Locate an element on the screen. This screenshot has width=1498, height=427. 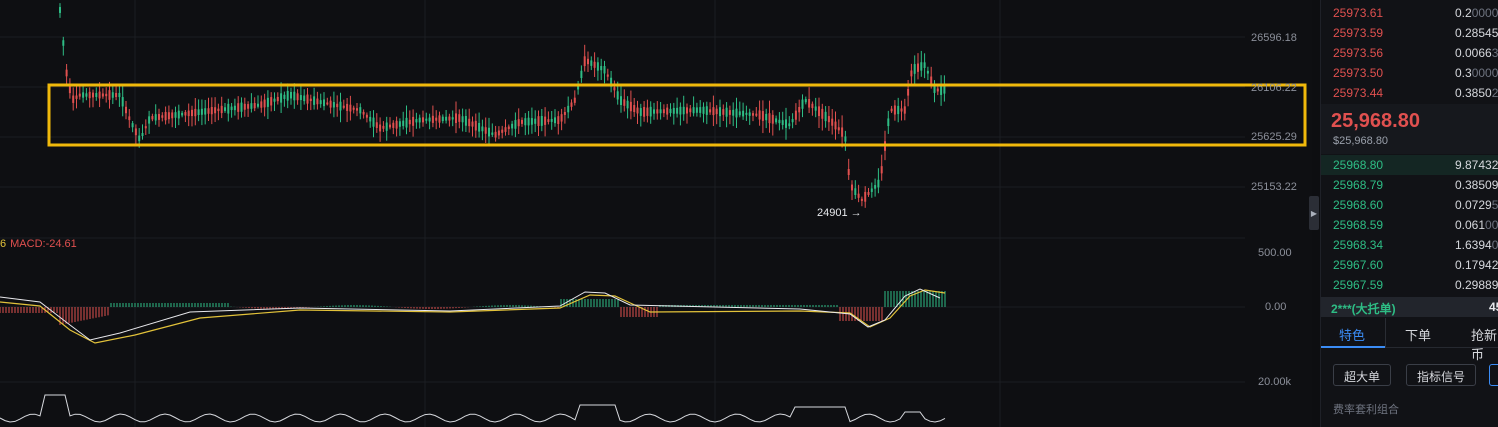
volume-tick-1: 20.00k is located at coordinates (1275, 382).